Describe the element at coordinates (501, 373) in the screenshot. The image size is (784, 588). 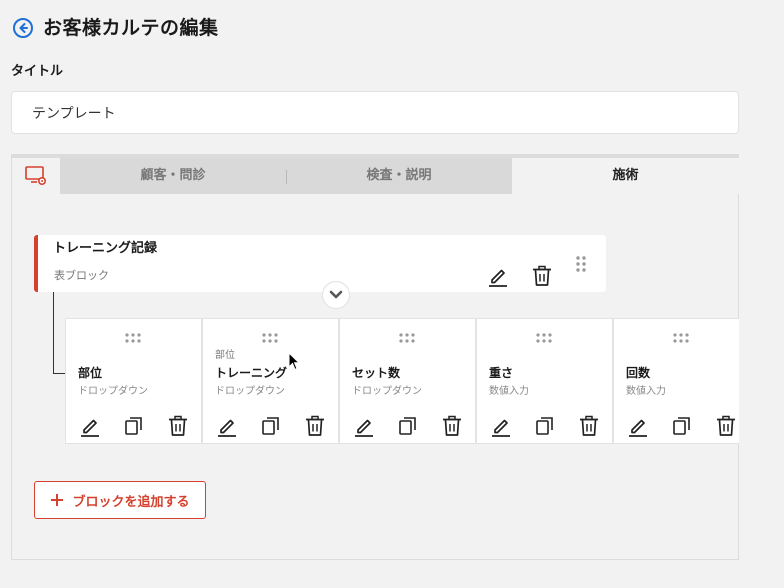
I see `column-name: 重さ` at that location.